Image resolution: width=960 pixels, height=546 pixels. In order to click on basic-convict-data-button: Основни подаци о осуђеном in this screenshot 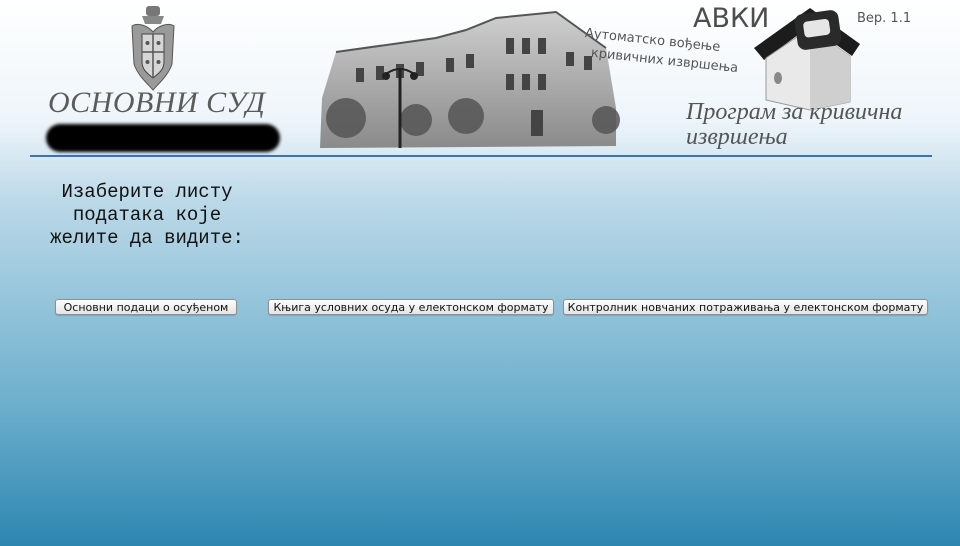, I will do `click(146, 307)`.